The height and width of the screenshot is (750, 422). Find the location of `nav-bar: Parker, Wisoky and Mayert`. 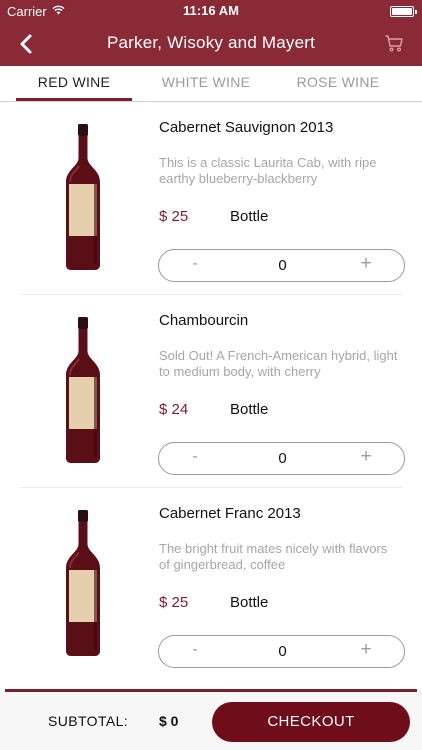

nav-bar: Parker, Wisoky and Mayert is located at coordinates (211, 44).